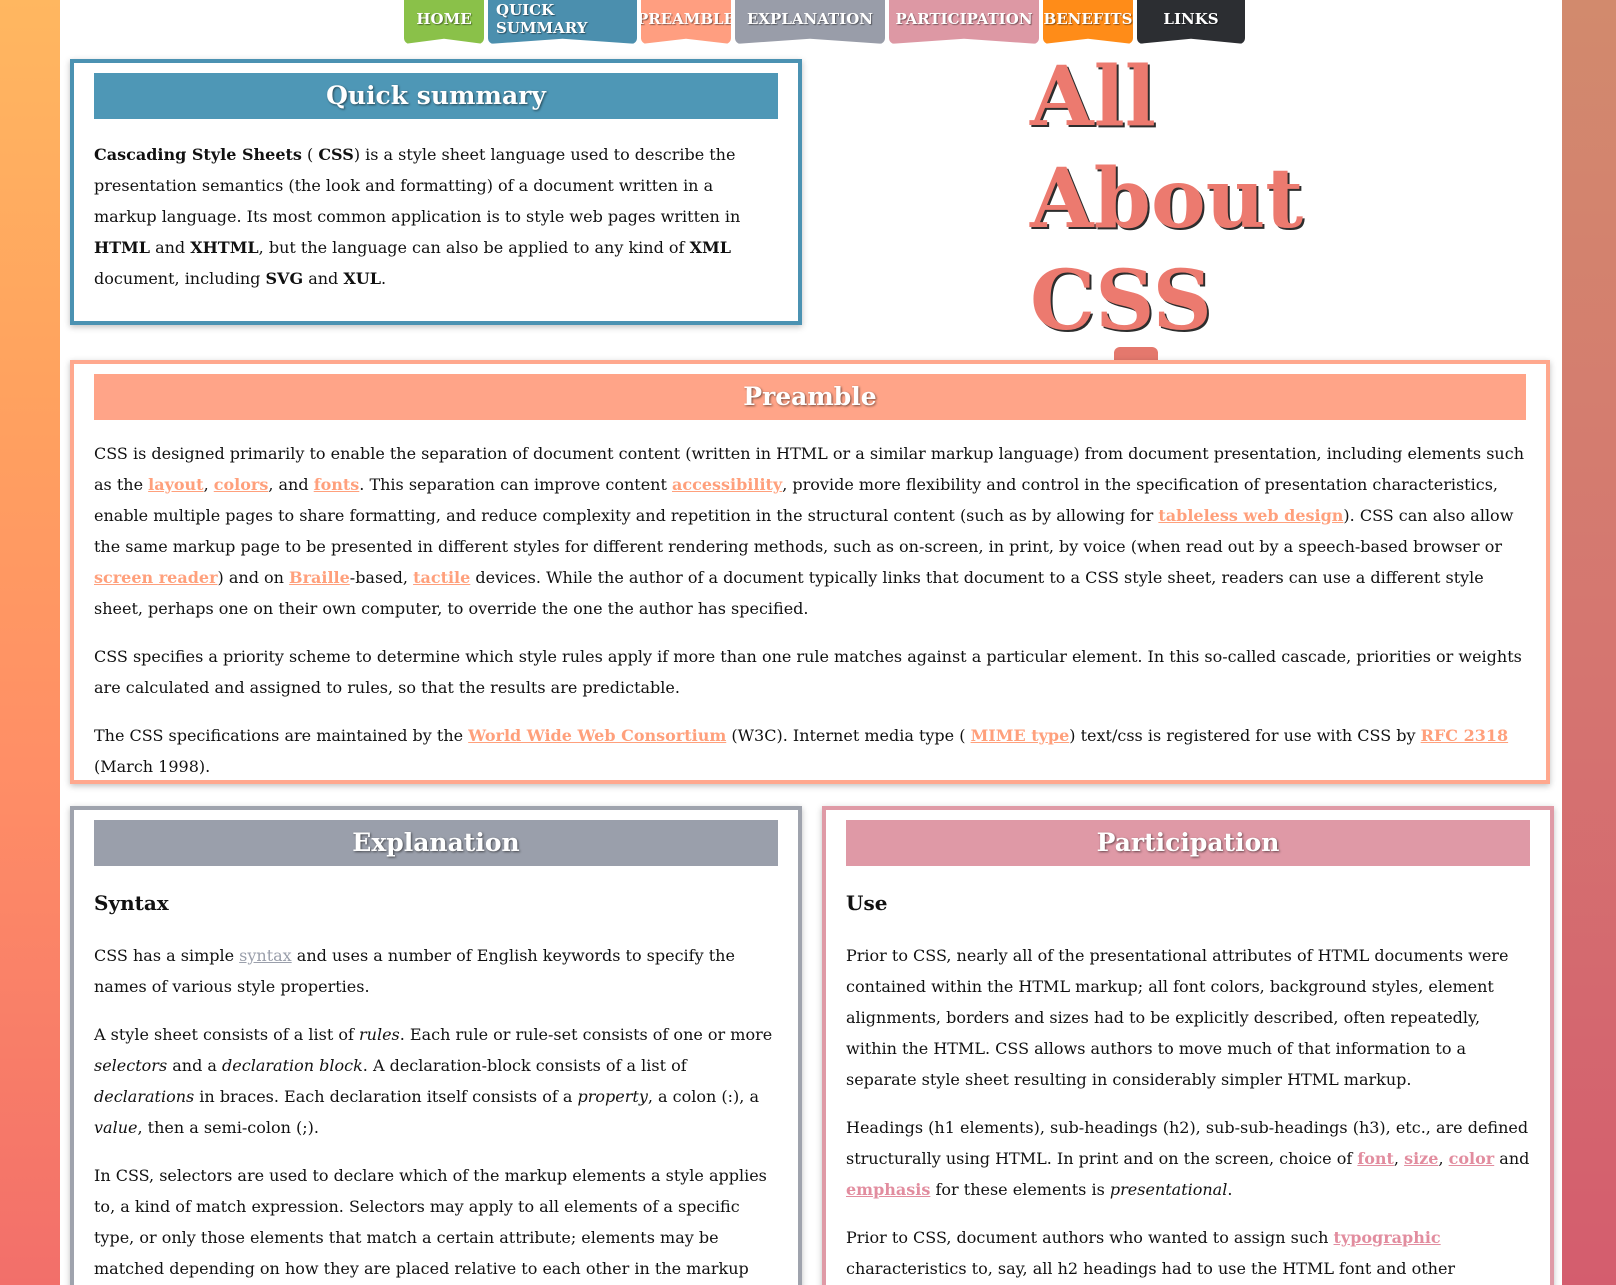 The width and height of the screenshot is (1616, 1285). Describe the element at coordinates (436, 843) in the screenshot. I see `explanation-heading: Explanation` at that location.